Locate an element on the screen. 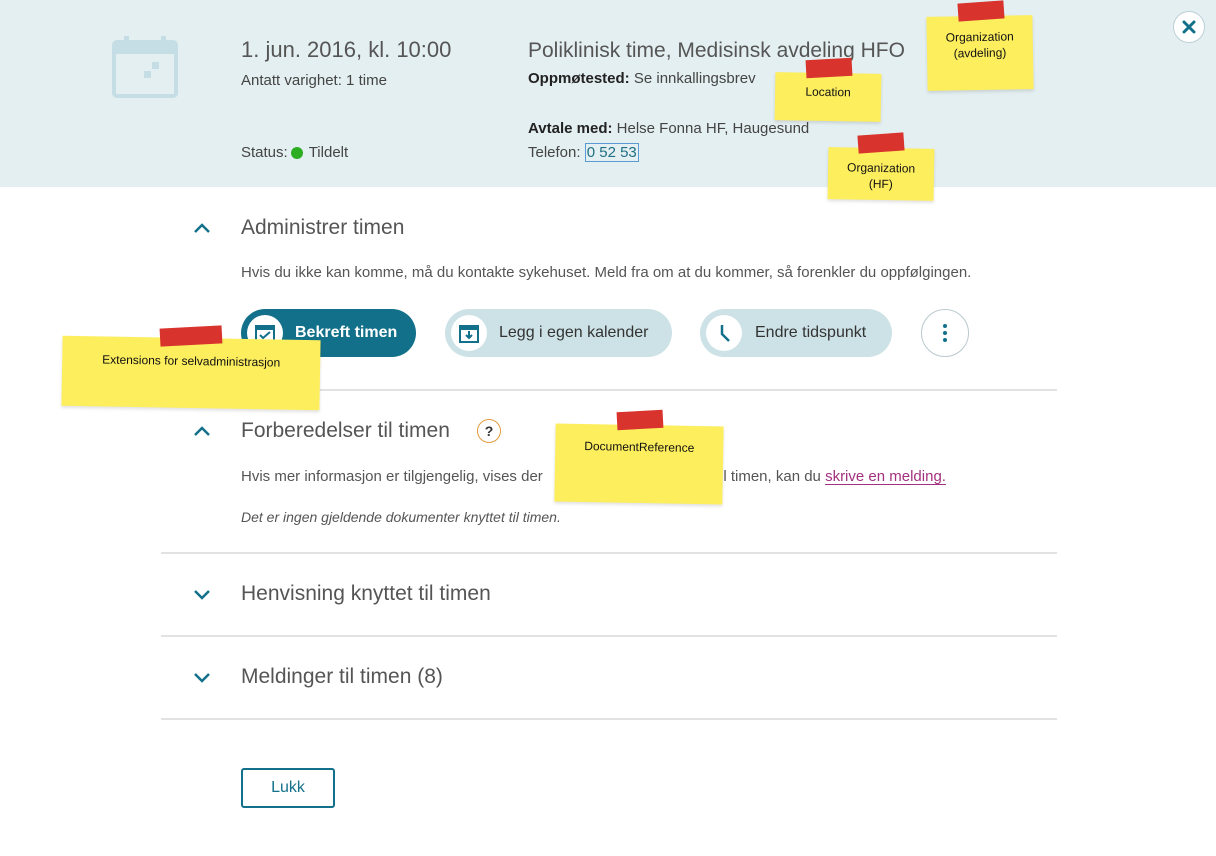 The width and height of the screenshot is (1216, 856). add-to-calendar-label: Legg i egen kalender is located at coordinates (574, 332).